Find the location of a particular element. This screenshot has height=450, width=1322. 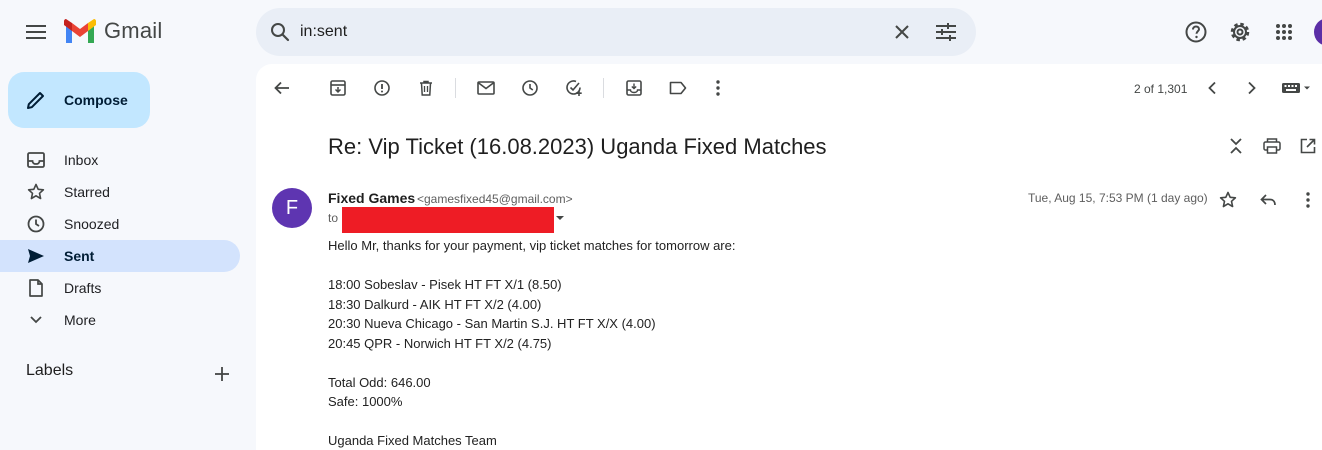

apps-button is located at coordinates (1284, 32).